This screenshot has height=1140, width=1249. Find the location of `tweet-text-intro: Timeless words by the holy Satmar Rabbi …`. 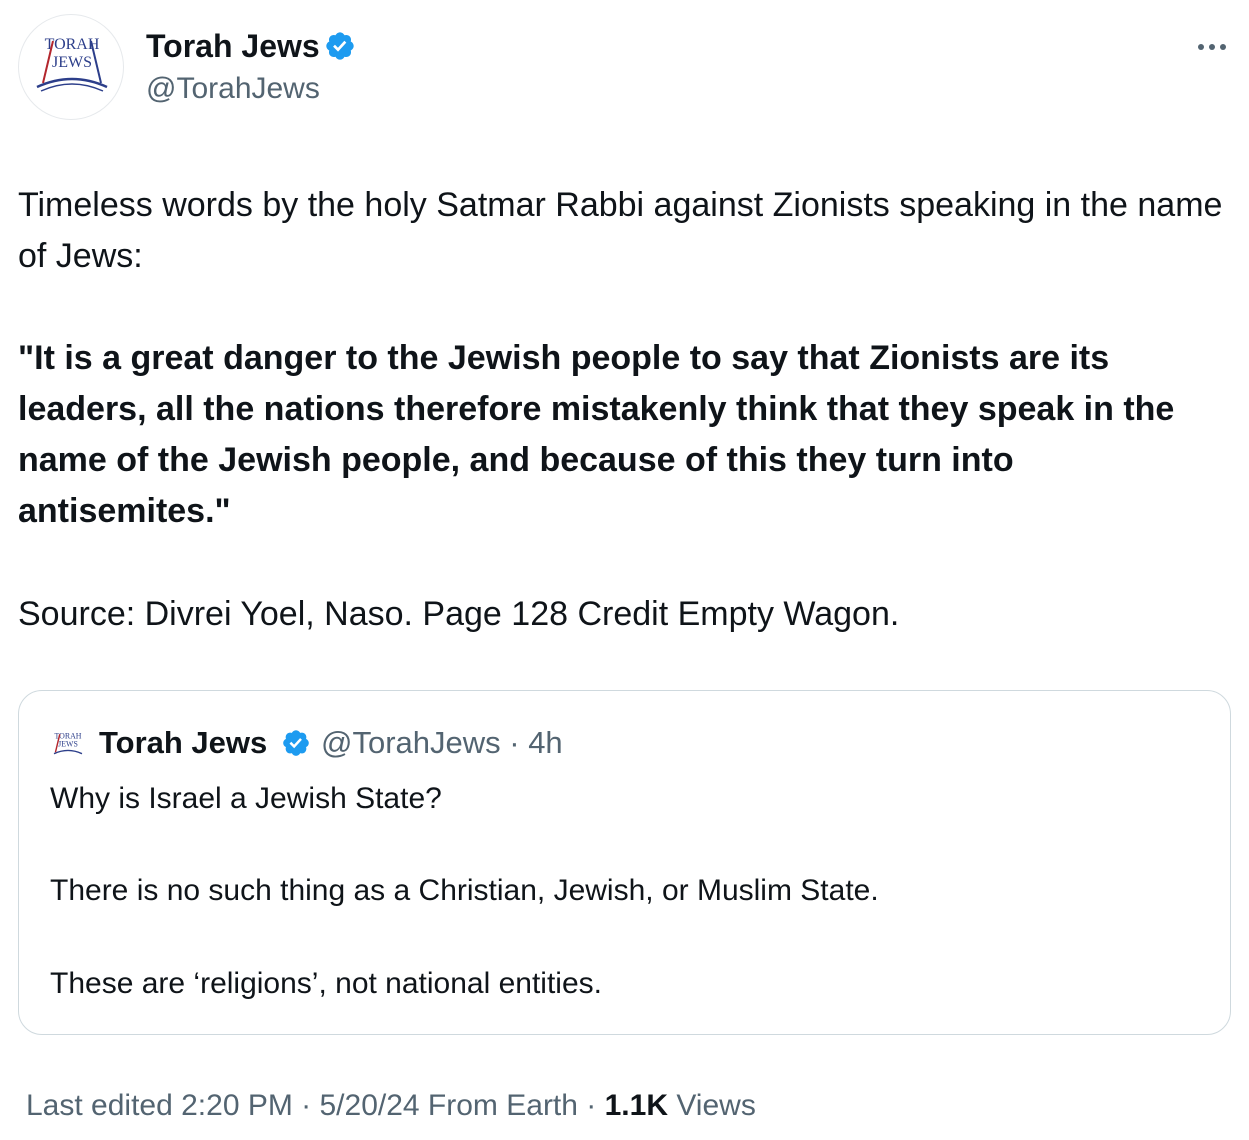

tweet-text-intro: Timeless words by the holy Satmar Rabbi … is located at coordinates (620, 230).